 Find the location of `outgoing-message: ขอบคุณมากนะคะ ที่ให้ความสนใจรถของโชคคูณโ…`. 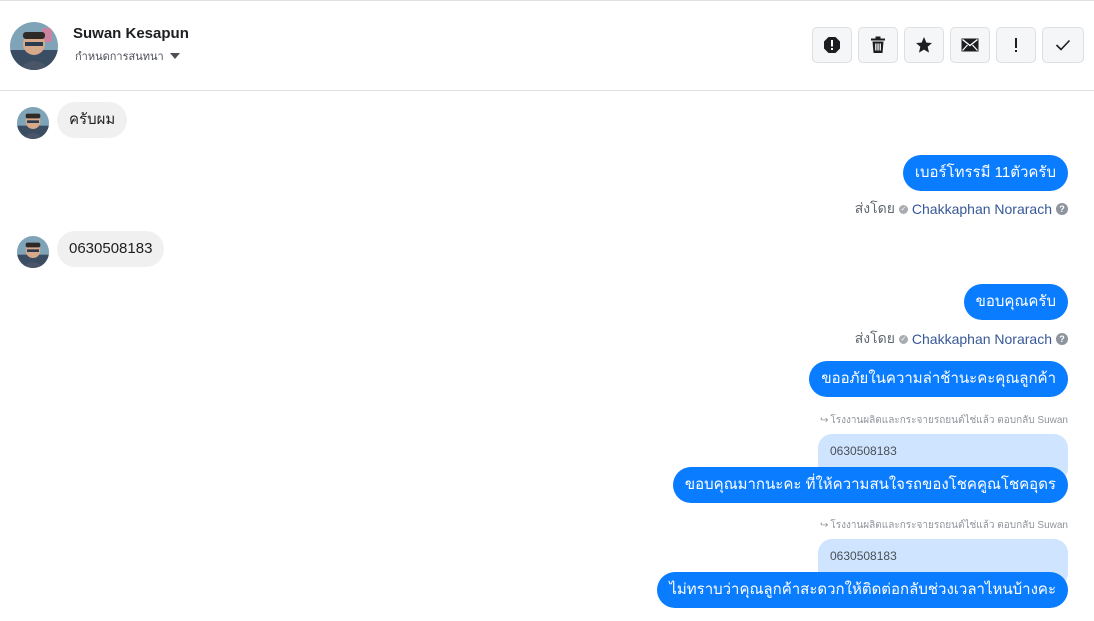

outgoing-message: ขอบคุณมากนะคะ ที่ให้ความสนใจรถของโชคคูณโ… is located at coordinates (870, 485).